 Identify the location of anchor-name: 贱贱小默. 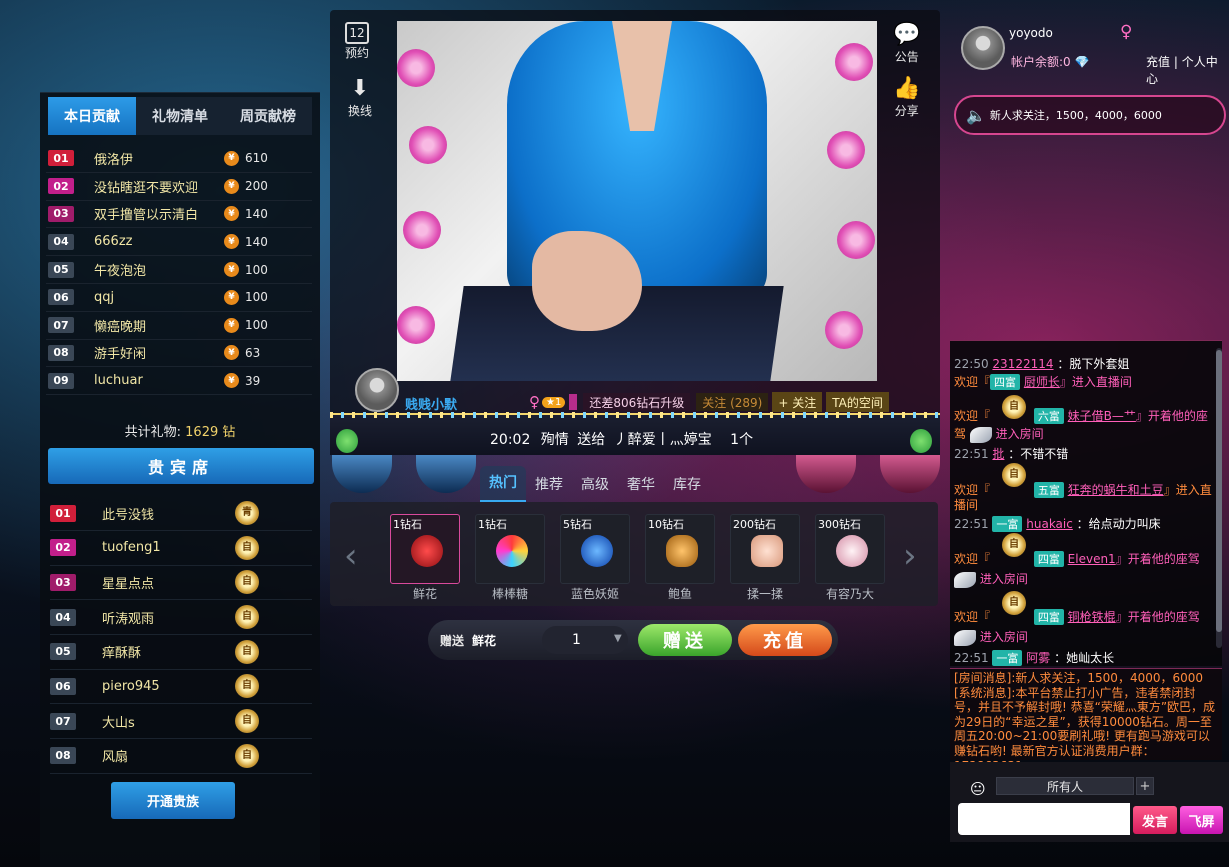
(431, 403).